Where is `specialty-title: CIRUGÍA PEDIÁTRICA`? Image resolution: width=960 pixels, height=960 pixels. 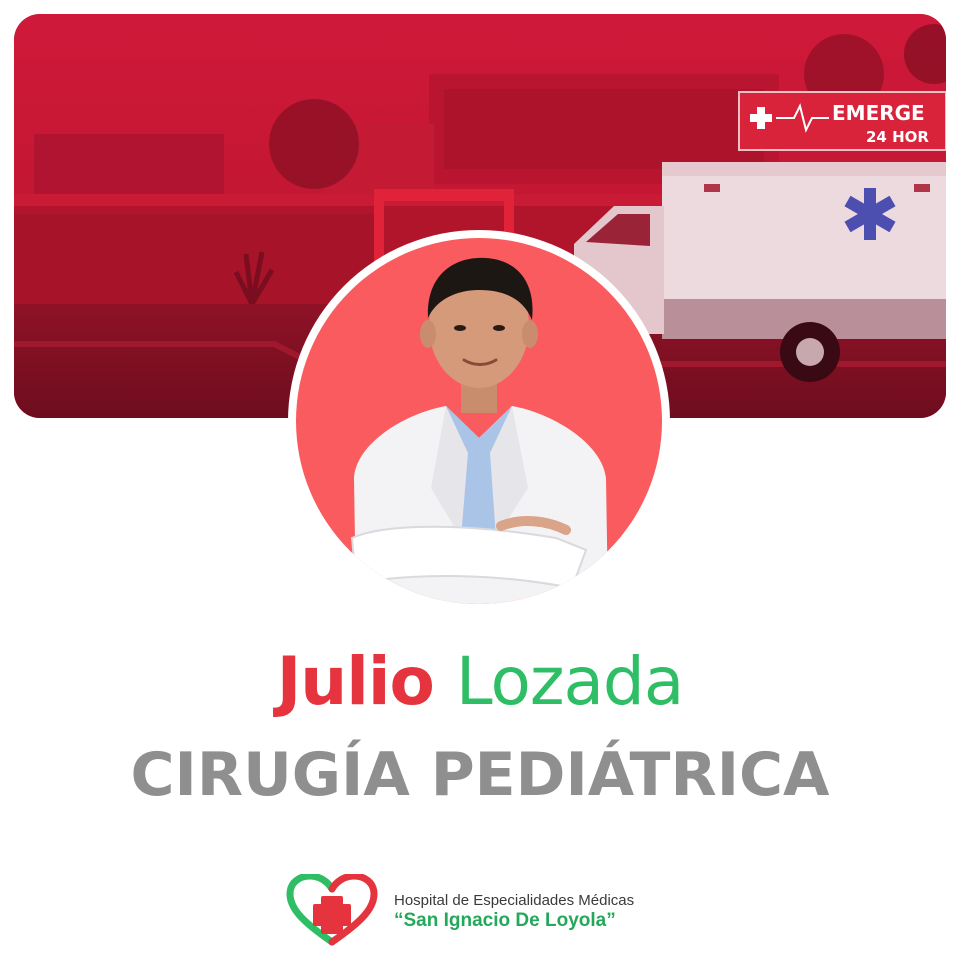 specialty-title: CIRUGÍA PEDIÁTRICA is located at coordinates (480, 775).